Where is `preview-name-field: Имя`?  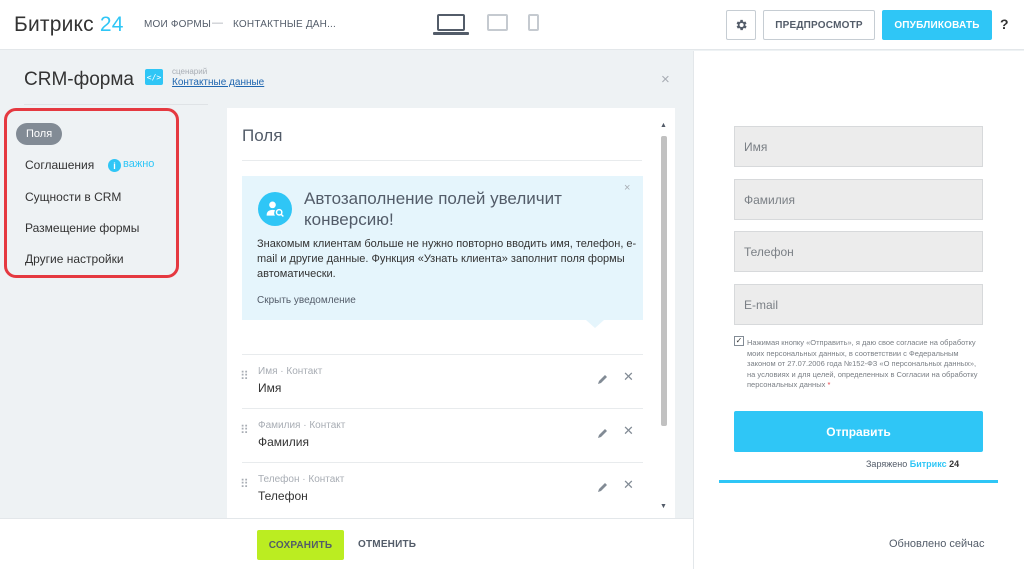
preview-name-field: Имя is located at coordinates (858, 146).